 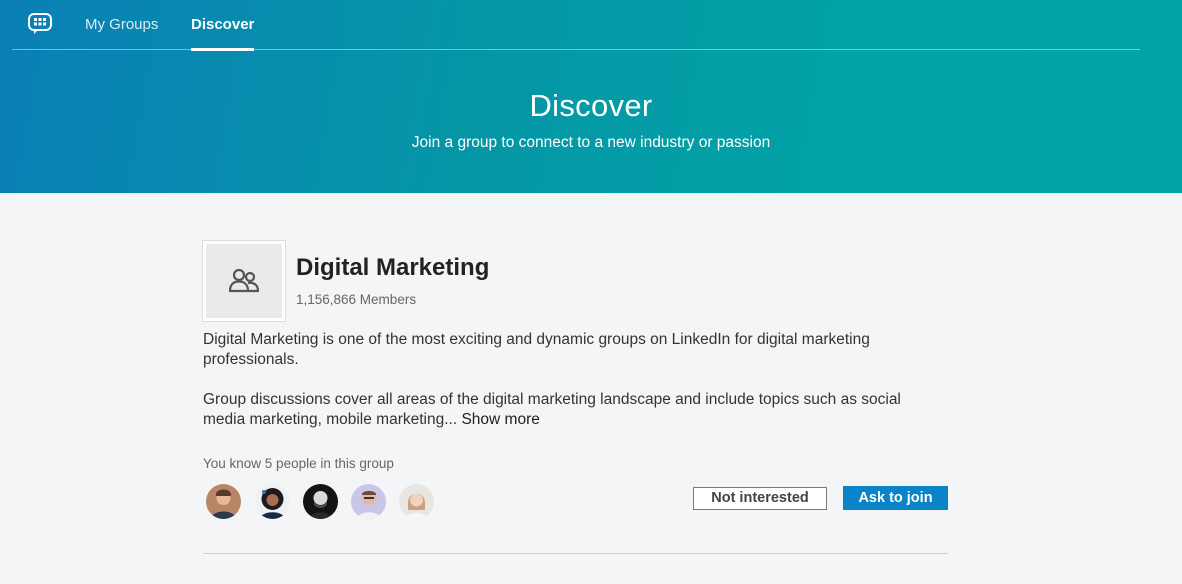 What do you see at coordinates (760, 498) in the screenshot?
I see `not-interested-button: Not interested` at bounding box center [760, 498].